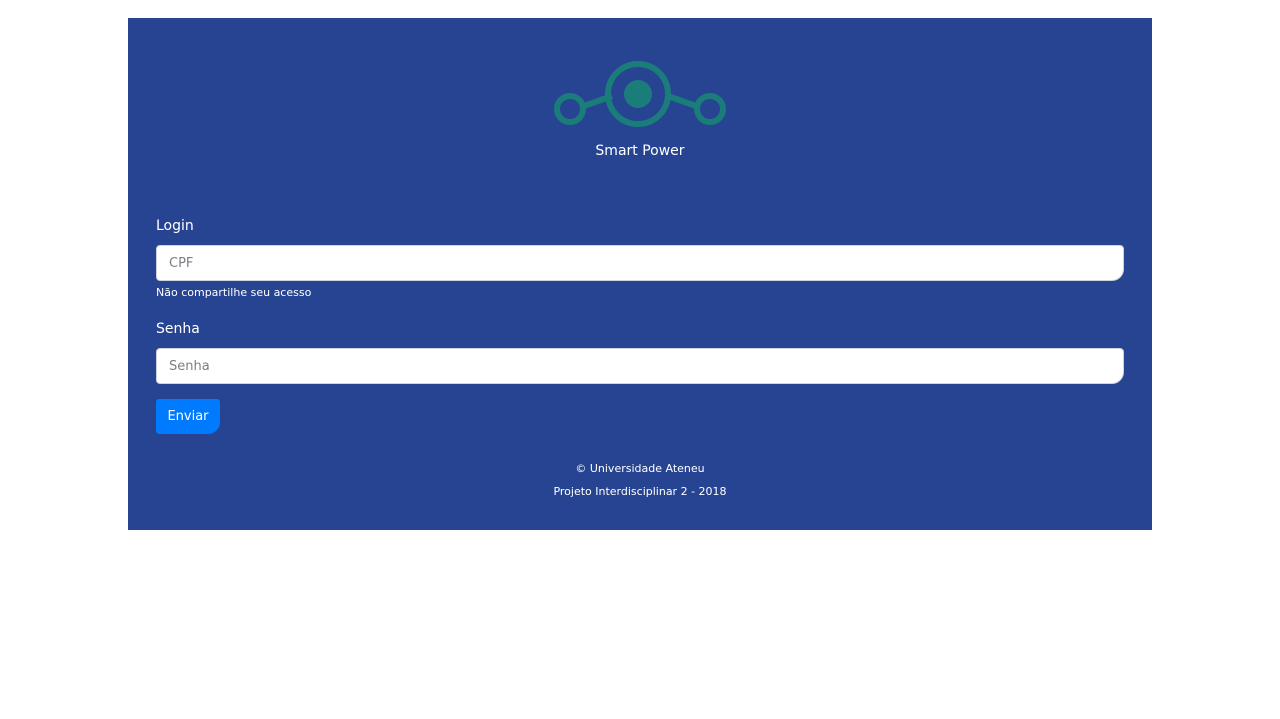 The width and height of the screenshot is (1280, 719). I want to click on submit-button: Enviar, so click(188, 416).